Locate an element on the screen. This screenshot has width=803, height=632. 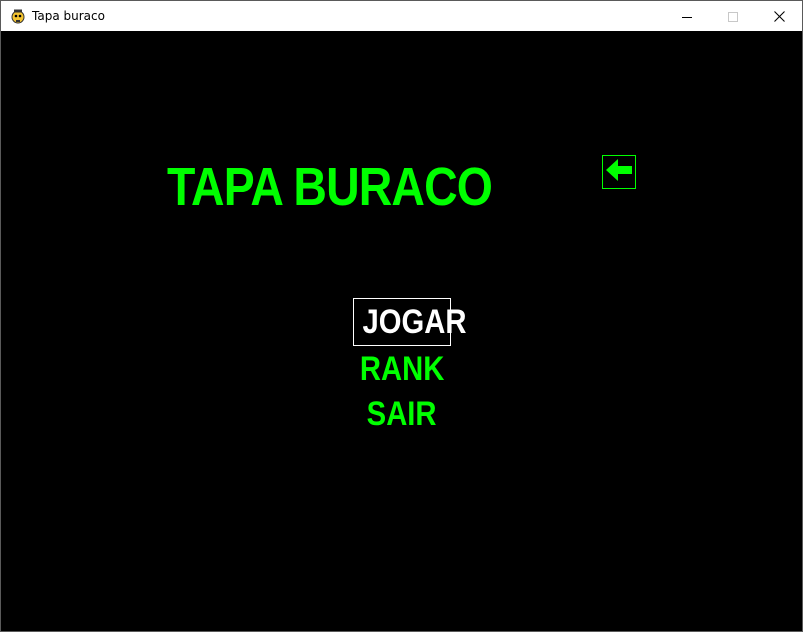
back-button is located at coordinates (619, 172).